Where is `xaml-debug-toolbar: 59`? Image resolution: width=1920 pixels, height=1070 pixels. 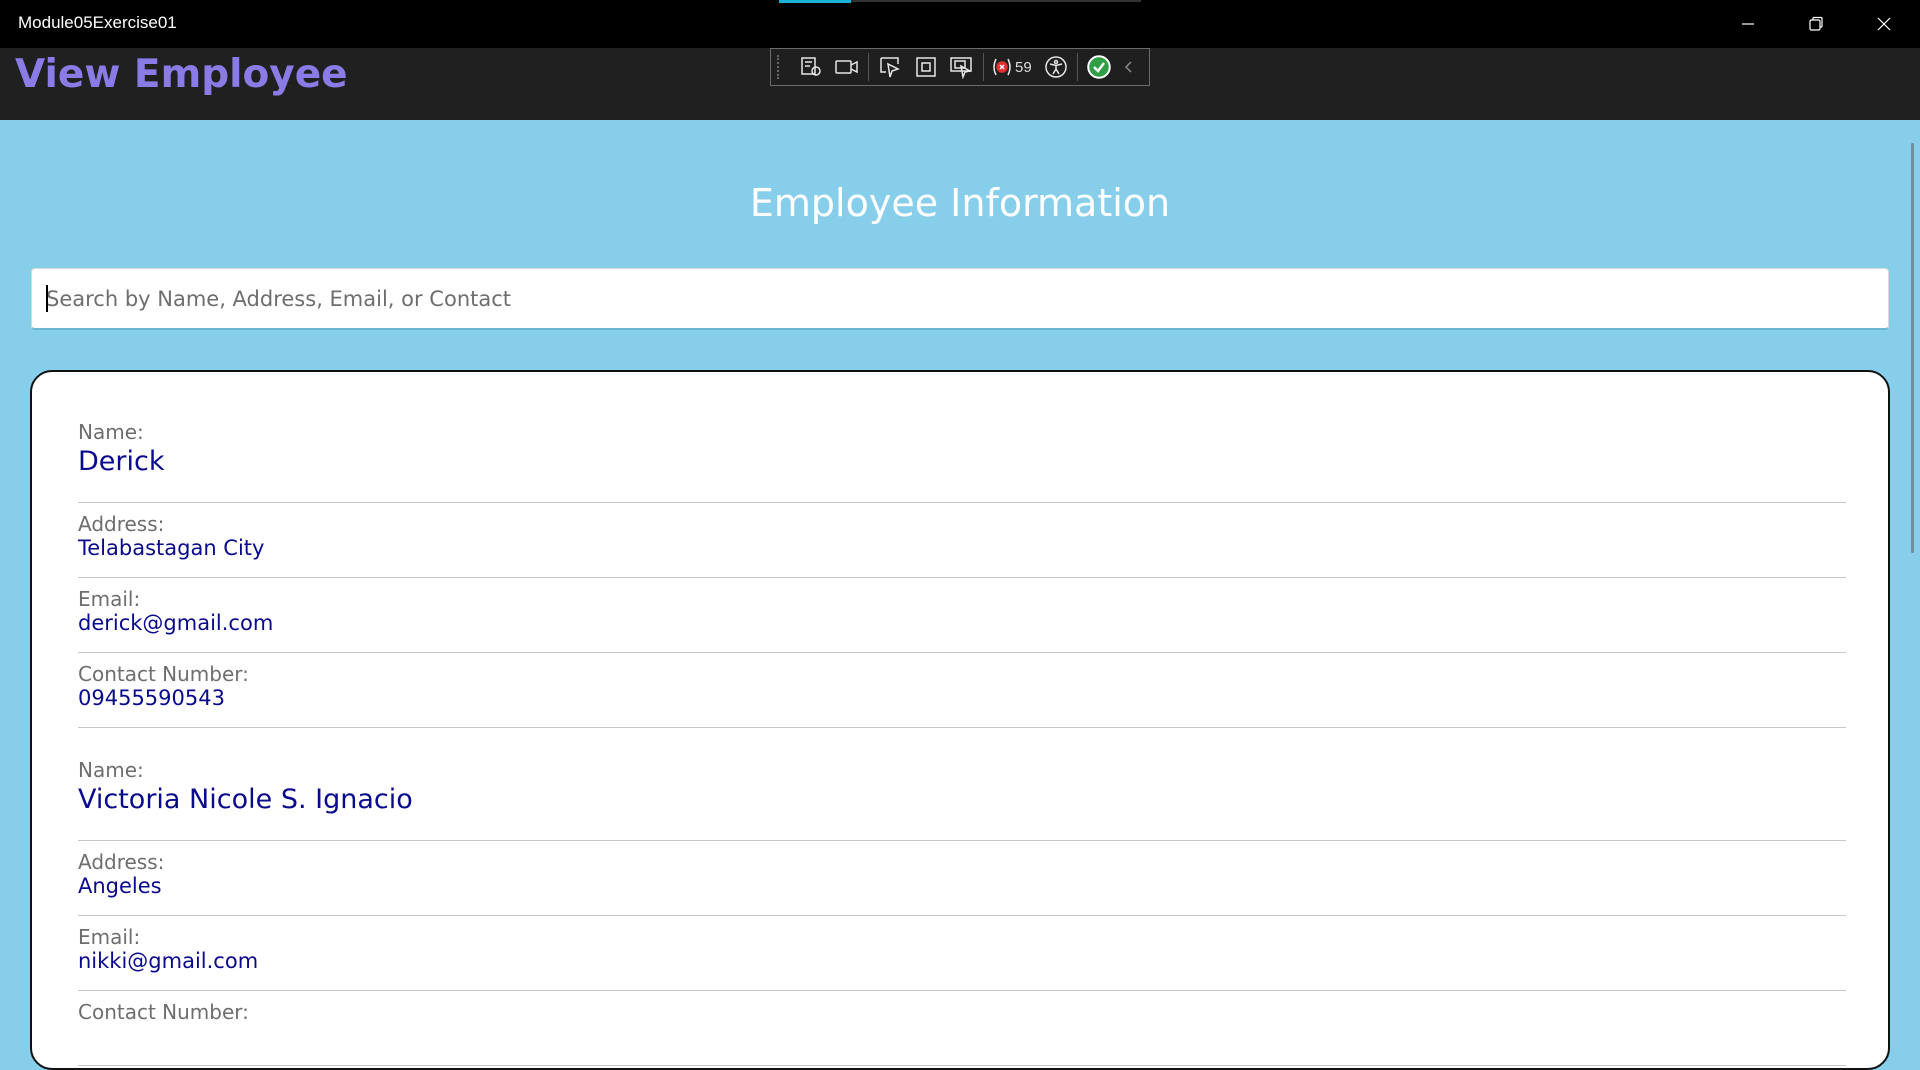 xaml-debug-toolbar: 59 is located at coordinates (960, 67).